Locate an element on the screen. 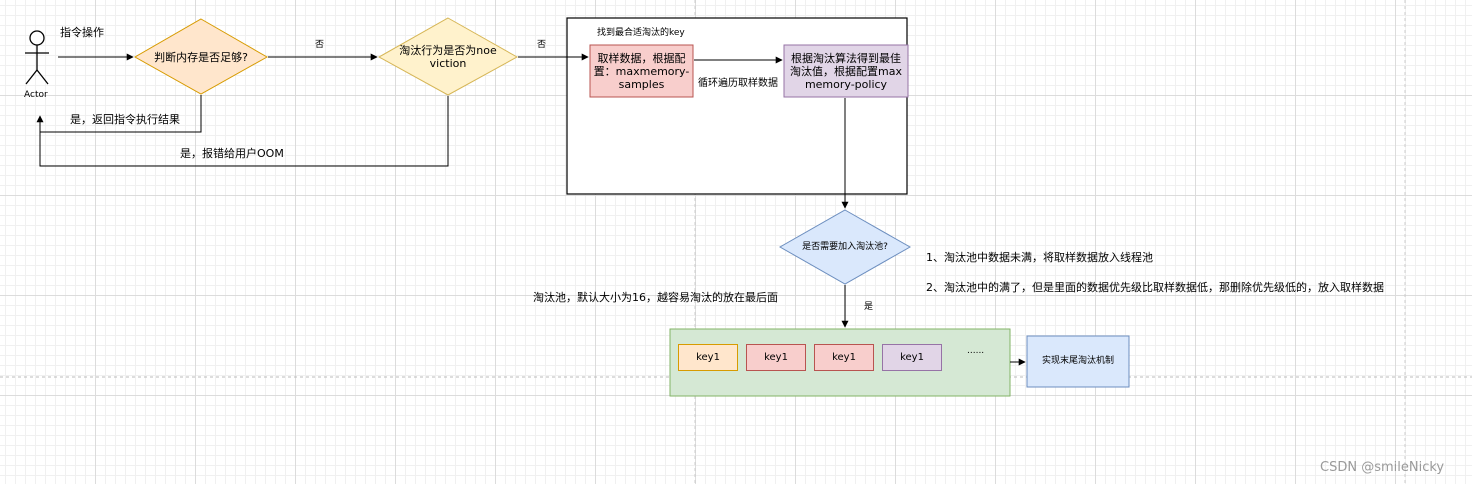 The height and width of the screenshot is (484, 1472). pool-key-3: key1 is located at coordinates (844, 357).